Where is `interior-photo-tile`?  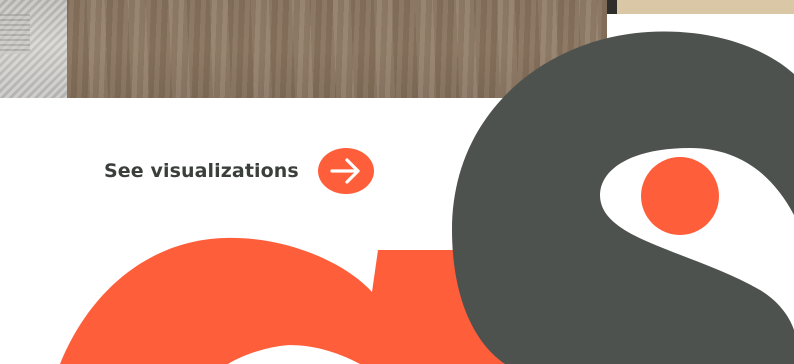 interior-photo-tile is located at coordinates (33, 49).